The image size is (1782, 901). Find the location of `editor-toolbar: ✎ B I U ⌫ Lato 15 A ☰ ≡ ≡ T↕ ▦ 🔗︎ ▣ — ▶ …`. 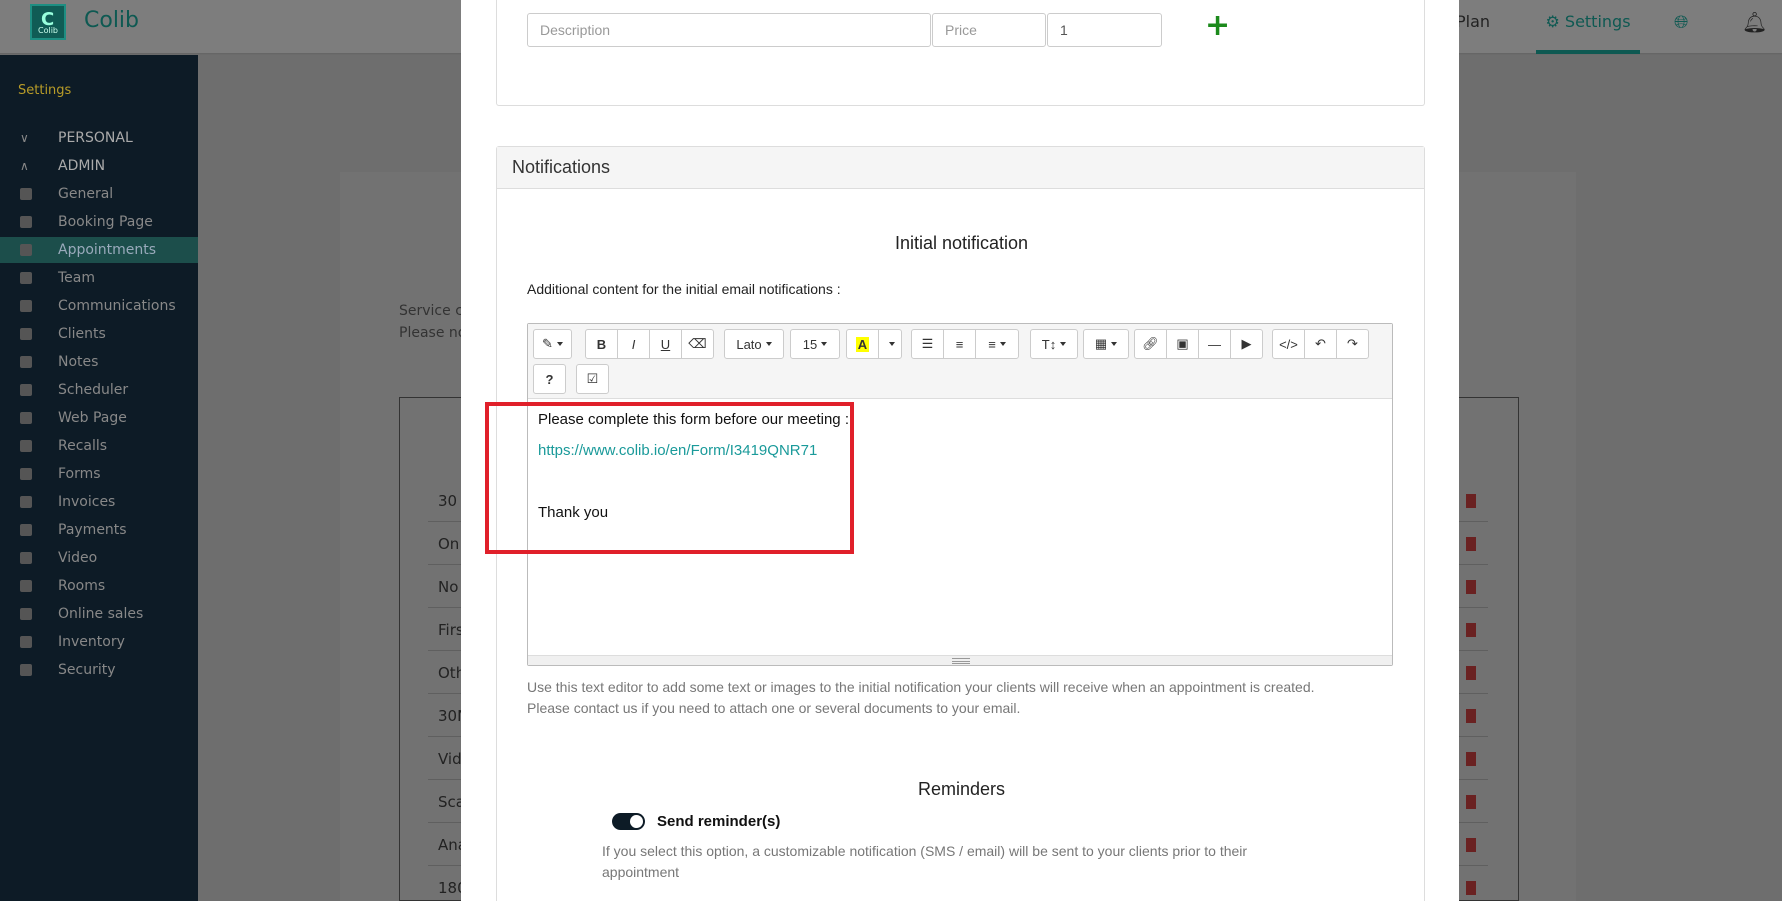

editor-toolbar: ✎ B I U ⌫ Lato 15 A ☰ ≡ ≡ T↕ ▦ 🔗︎ ▣ — ▶ … is located at coordinates (960, 361).